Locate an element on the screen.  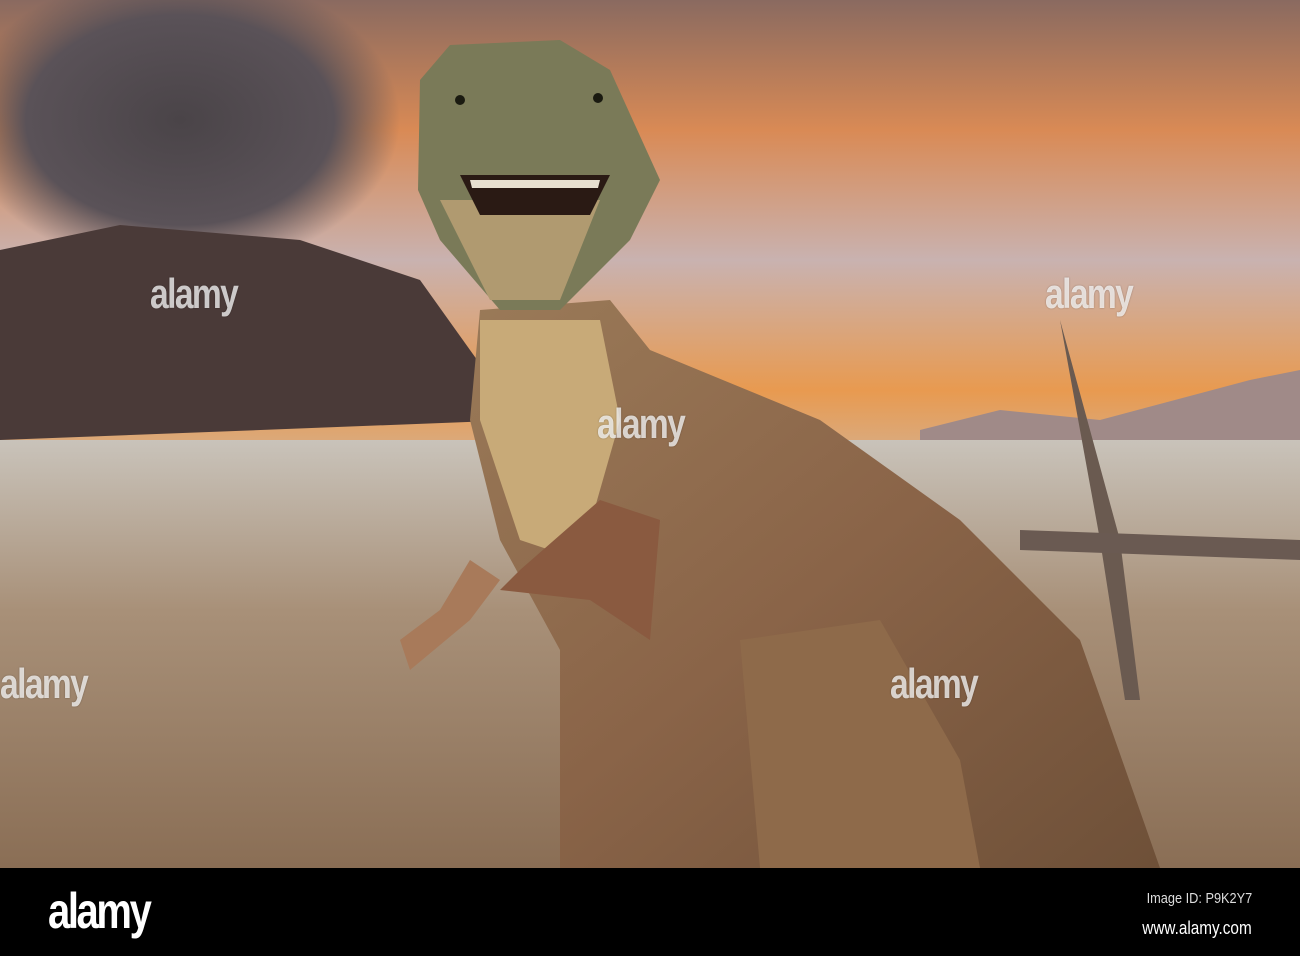
footer-bar: alamy Image ID: P9K2Y7 www.alamy.com is located at coordinates (650, 912).